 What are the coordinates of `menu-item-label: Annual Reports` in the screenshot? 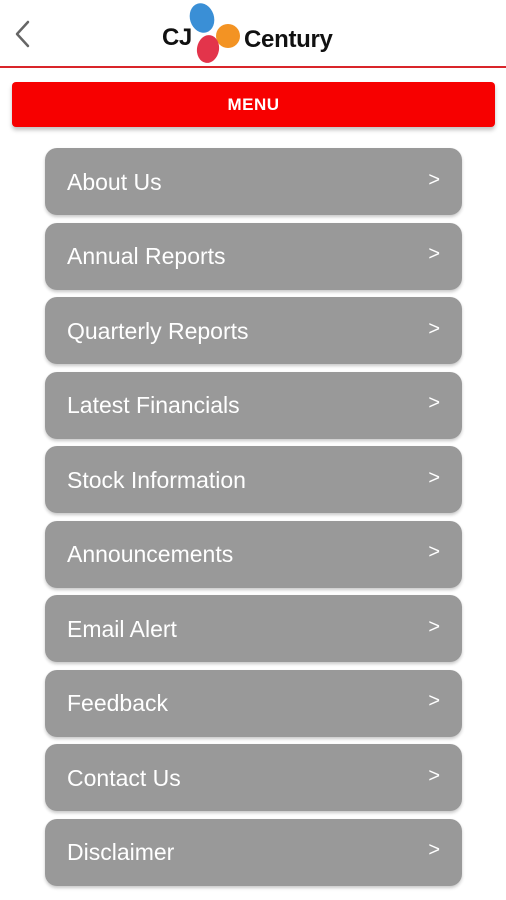 It's located at (146, 256).